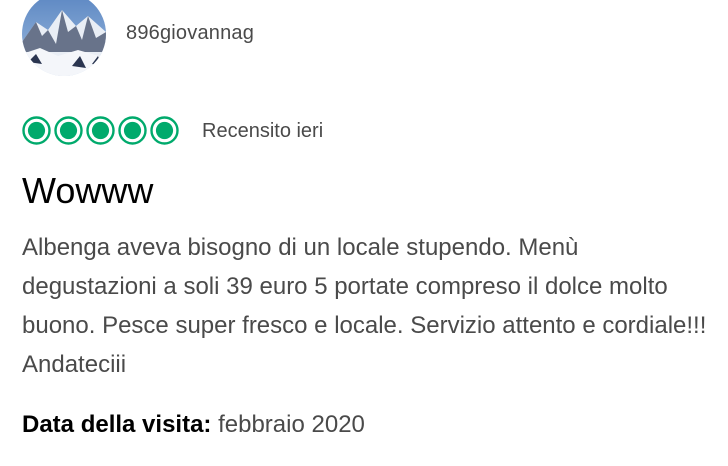 The width and height of the screenshot is (728, 466). I want to click on avatar-image, so click(64, 38).